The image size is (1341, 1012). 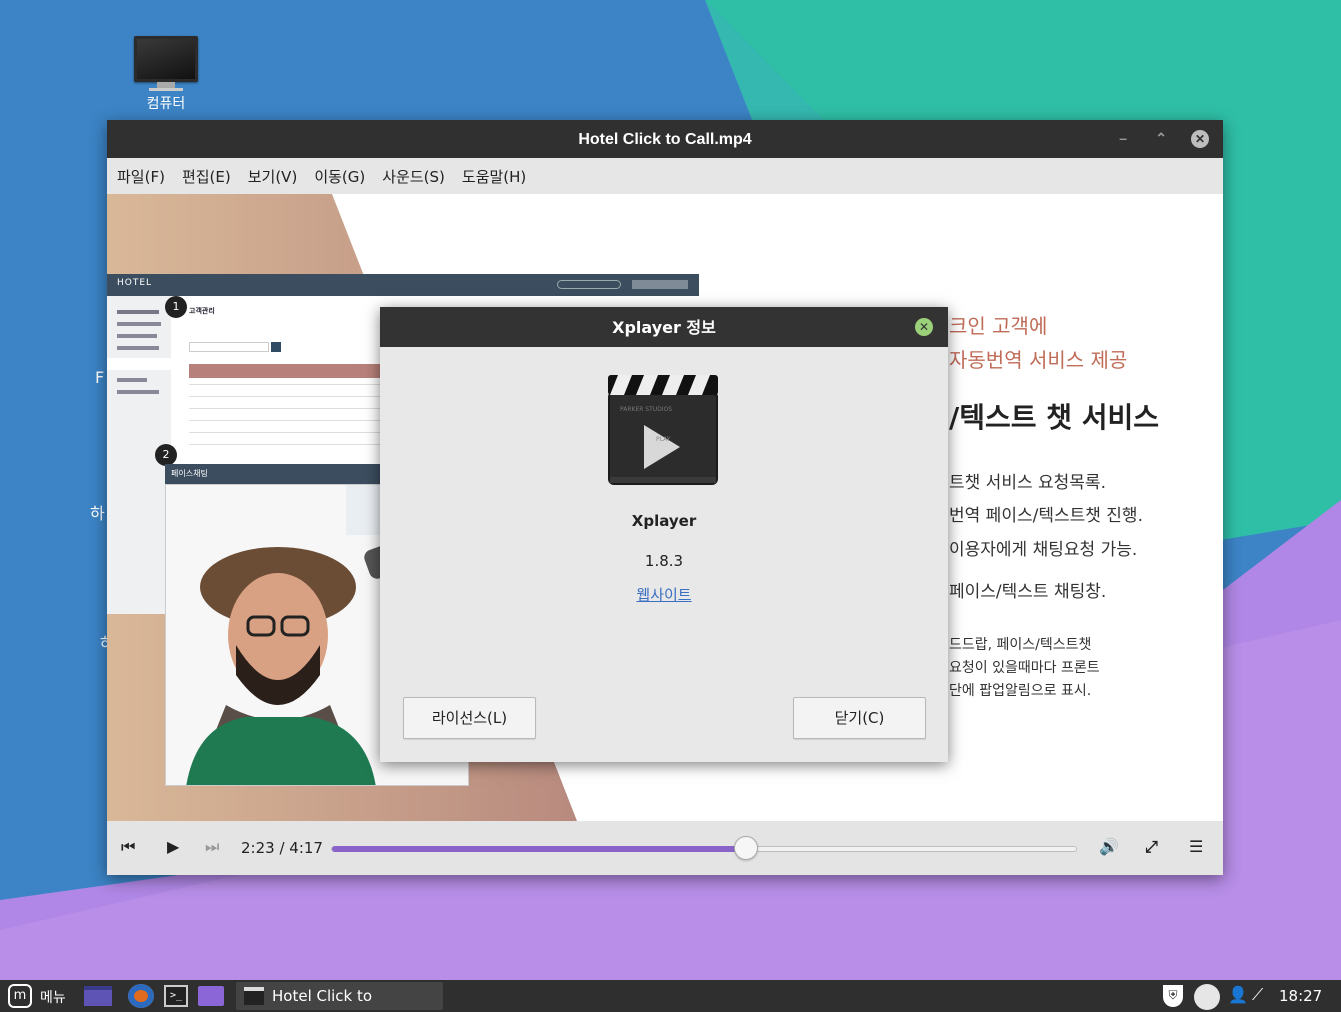 I want to click on window-title: Hotel Click to Call.mp4, so click(x=665, y=139).